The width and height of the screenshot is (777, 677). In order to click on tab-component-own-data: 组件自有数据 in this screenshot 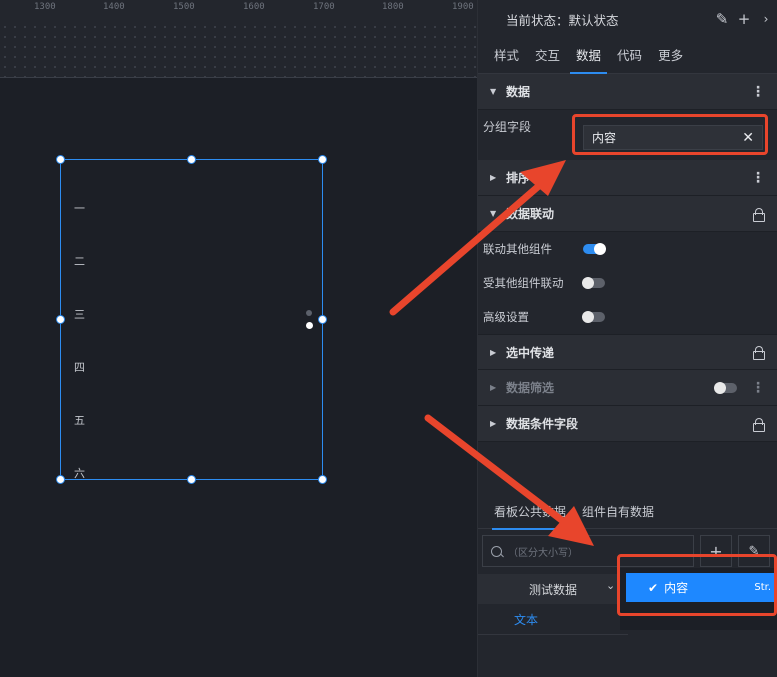, I will do `click(618, 512)`.